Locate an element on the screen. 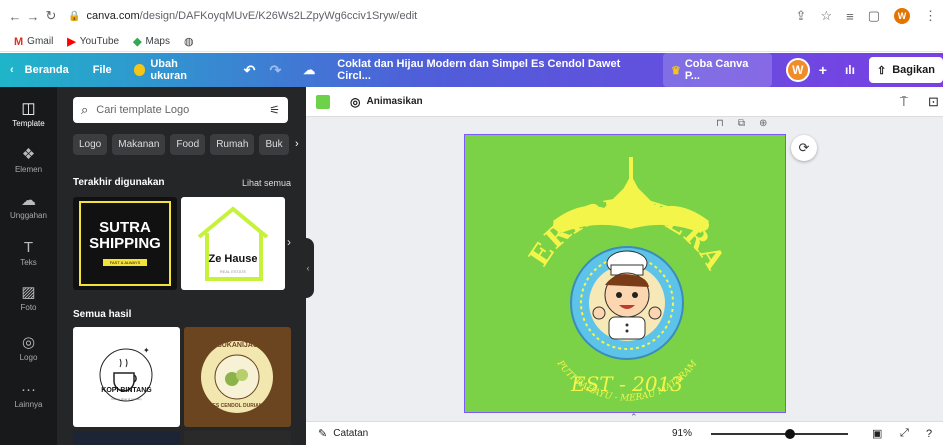  bookmark-youtube: ▶ YouTube is located at coordinates (93, 41).